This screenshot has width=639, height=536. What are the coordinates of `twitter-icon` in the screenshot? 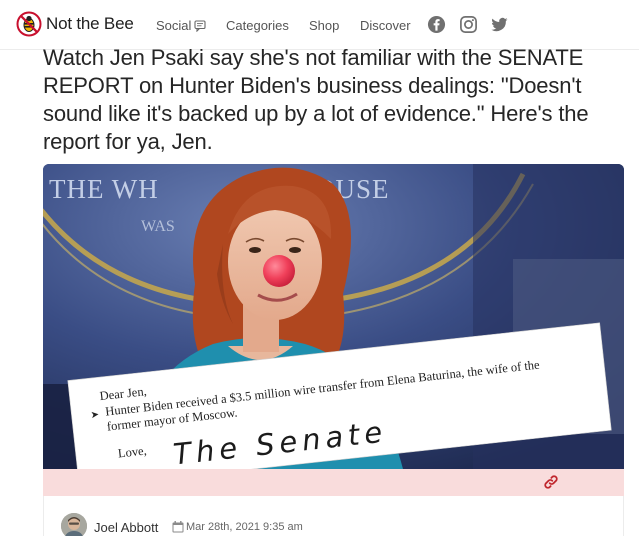 It's located at (499, 24).